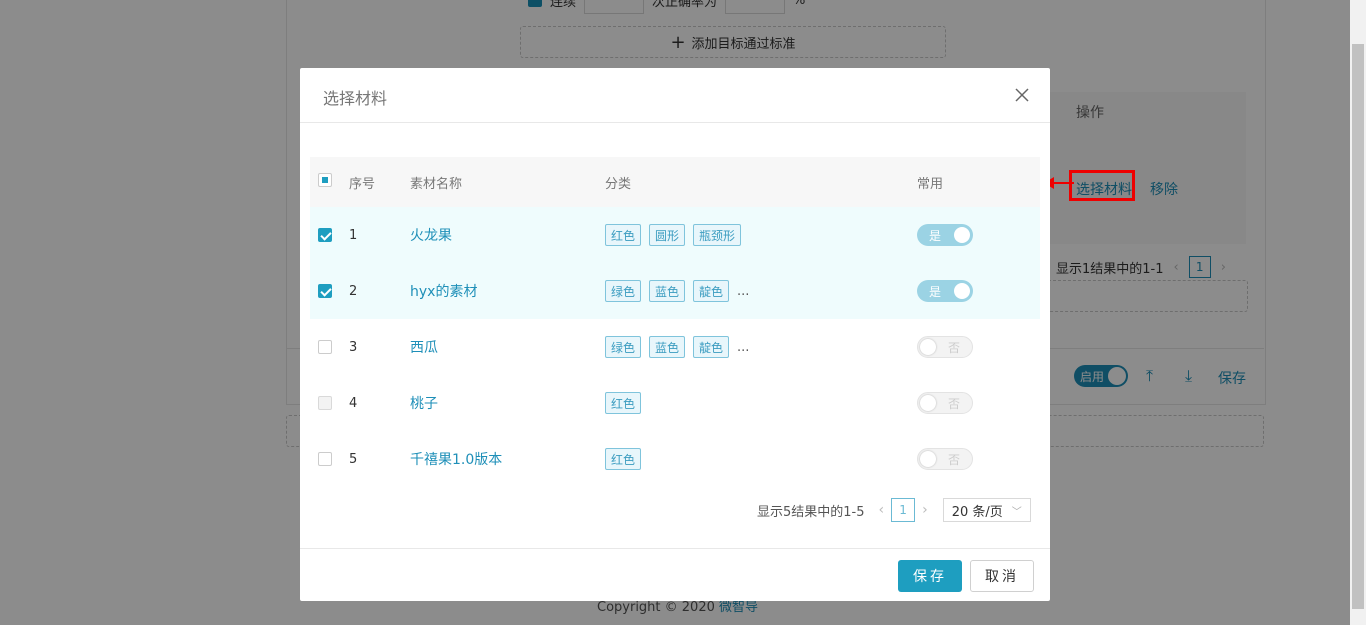 The image size is (1366, 625). What do you see at coordinates (1358, 326) in the screenshot?
I see `scrollbar-thumb` at bounding box center [1358, 326].